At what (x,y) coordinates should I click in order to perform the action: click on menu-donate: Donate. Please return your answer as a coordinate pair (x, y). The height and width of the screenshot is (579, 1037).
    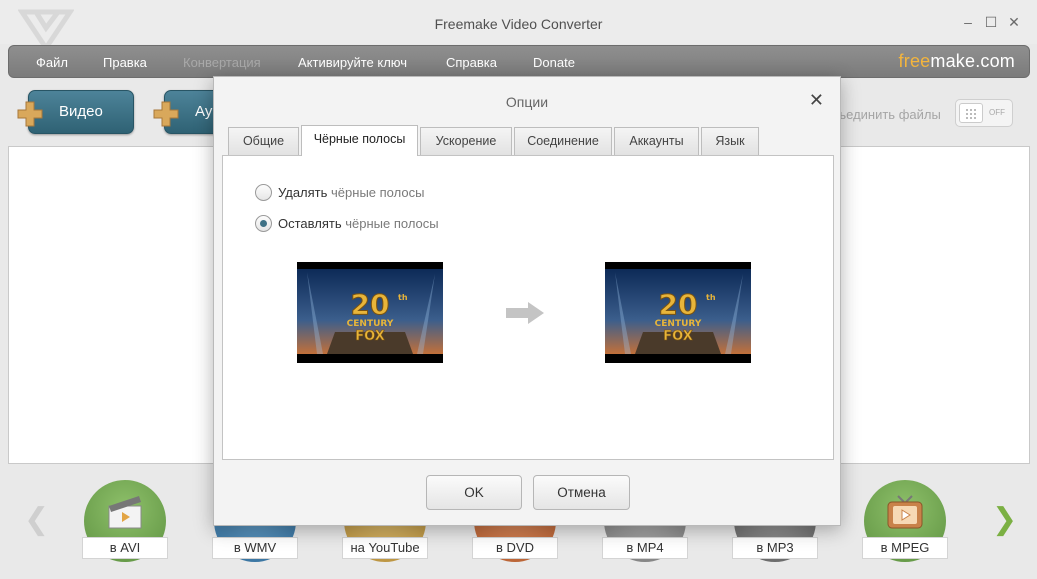
    Looking at the image, I should click on (554, 62).